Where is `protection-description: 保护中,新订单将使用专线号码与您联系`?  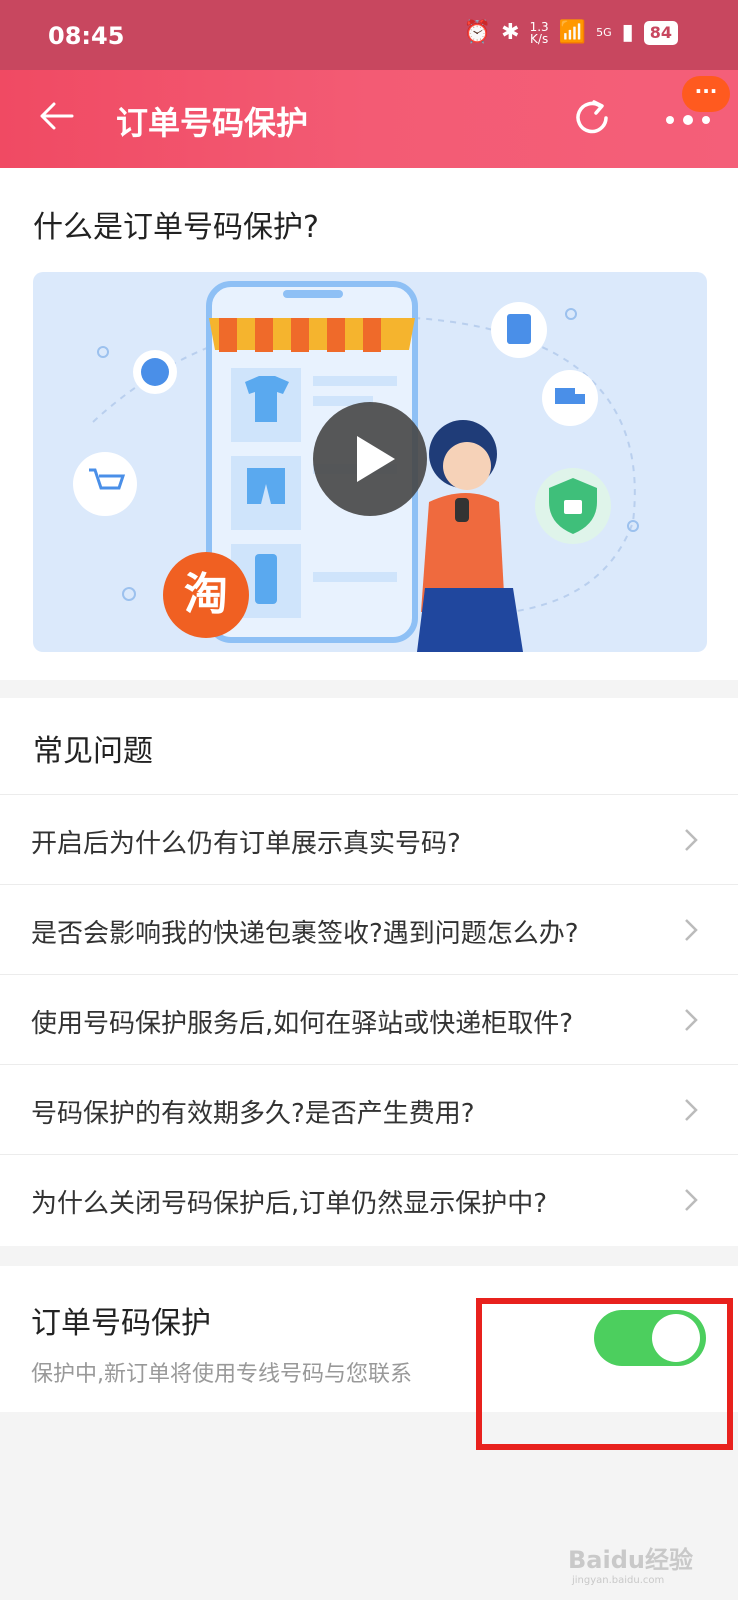 protection-description: 保护中,新订单将使用专线号码与您联系 is located at coordinates (221, 1374).